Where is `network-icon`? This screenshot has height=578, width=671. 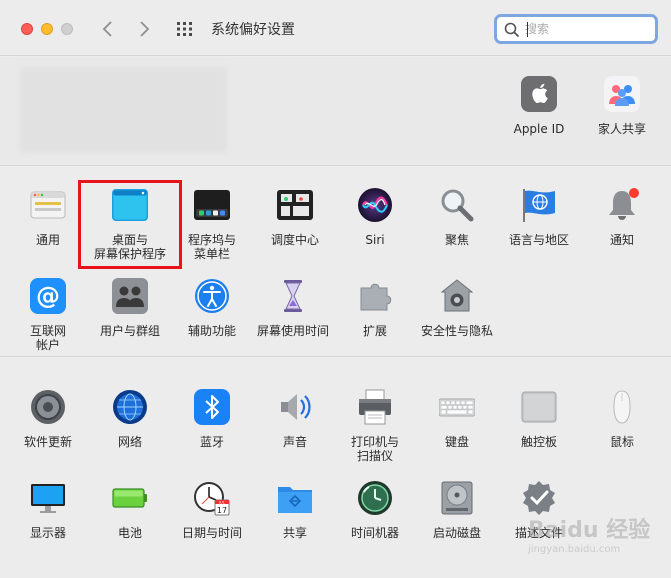
network-icon is located at coordinates (130, 407).